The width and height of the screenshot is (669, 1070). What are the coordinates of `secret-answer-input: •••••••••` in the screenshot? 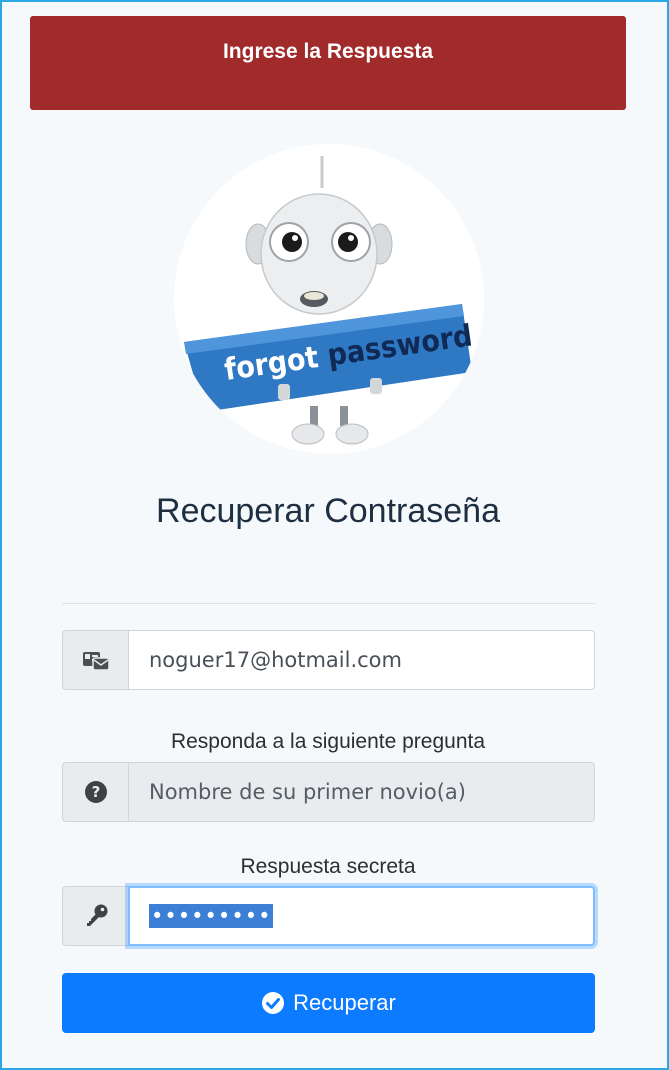 It's located at (361, 916).